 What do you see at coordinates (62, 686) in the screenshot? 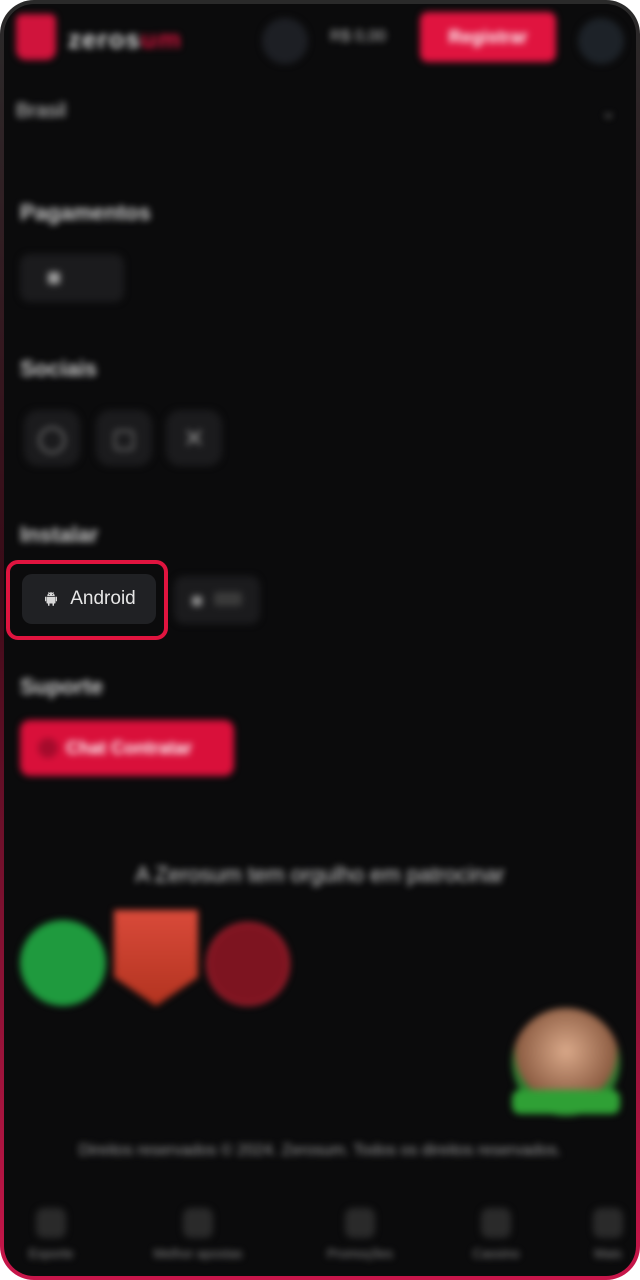
I see `support-title: Suporte` at bounding box center [62, 686].